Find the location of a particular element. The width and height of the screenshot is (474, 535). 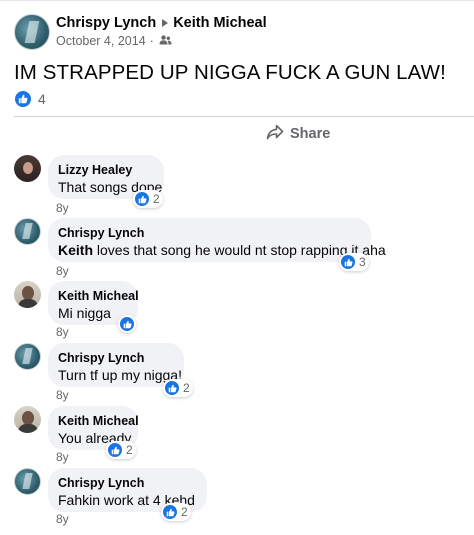

post-date: October 4, 2014 is located at coordinates (101, 41).